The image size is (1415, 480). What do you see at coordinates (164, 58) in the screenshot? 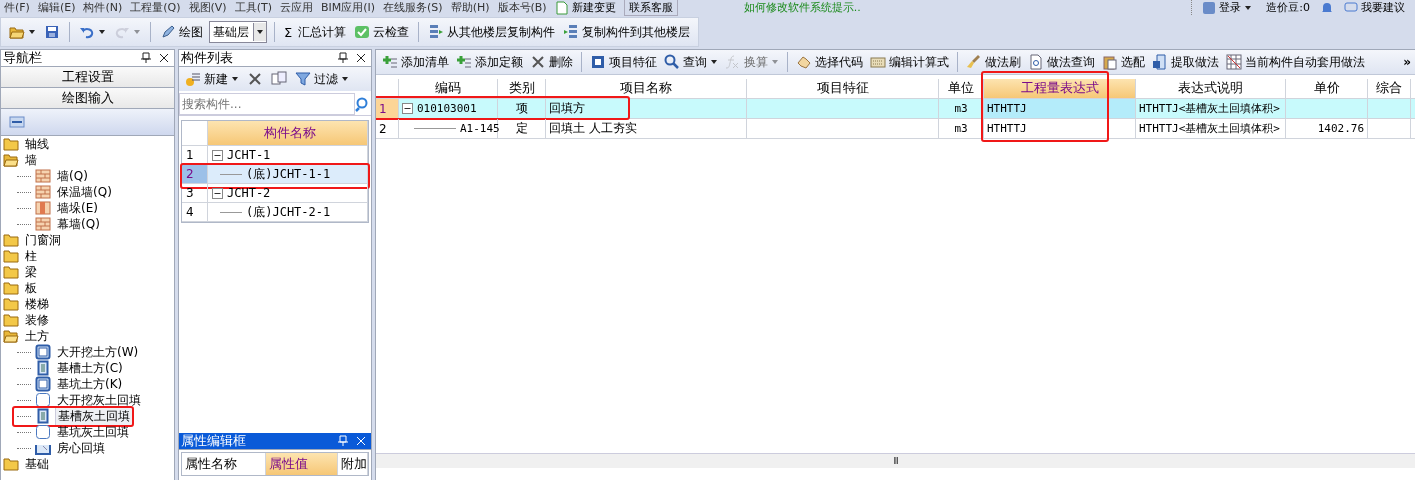
I see `close-icon` at bounding box center [164, 58].